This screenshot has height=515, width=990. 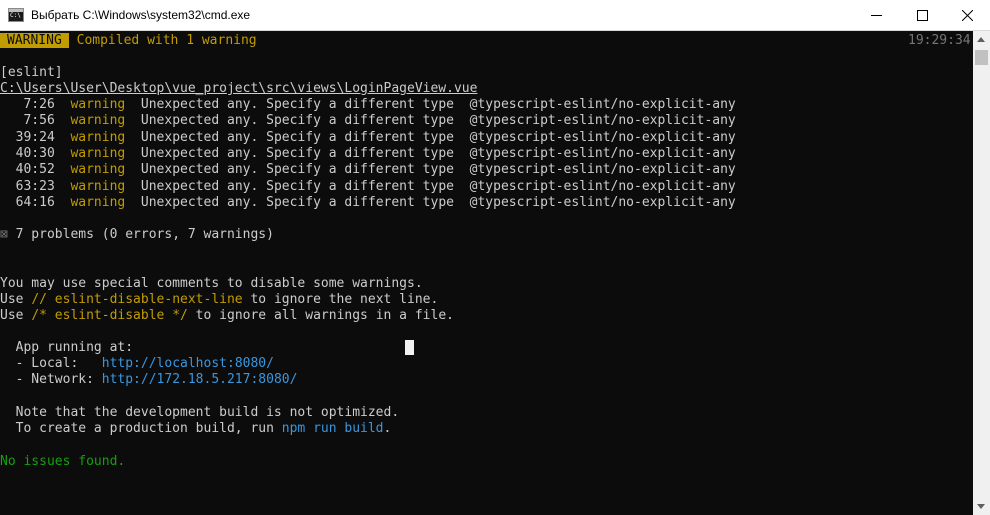 I want to click on network-url-line: - Network: http://172.18.5.217:8080/, so click(x=149, y=380).